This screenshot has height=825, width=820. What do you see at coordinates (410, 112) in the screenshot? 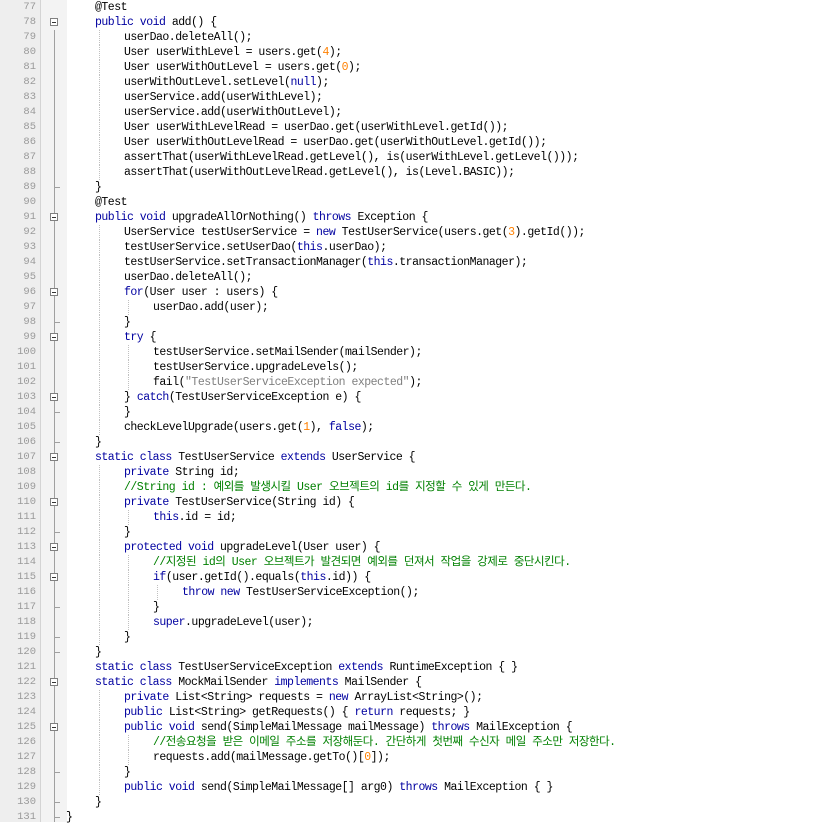
I see `code-line: 84 userService.add(userWithOutLevel);` at bounding box center [410, 112].